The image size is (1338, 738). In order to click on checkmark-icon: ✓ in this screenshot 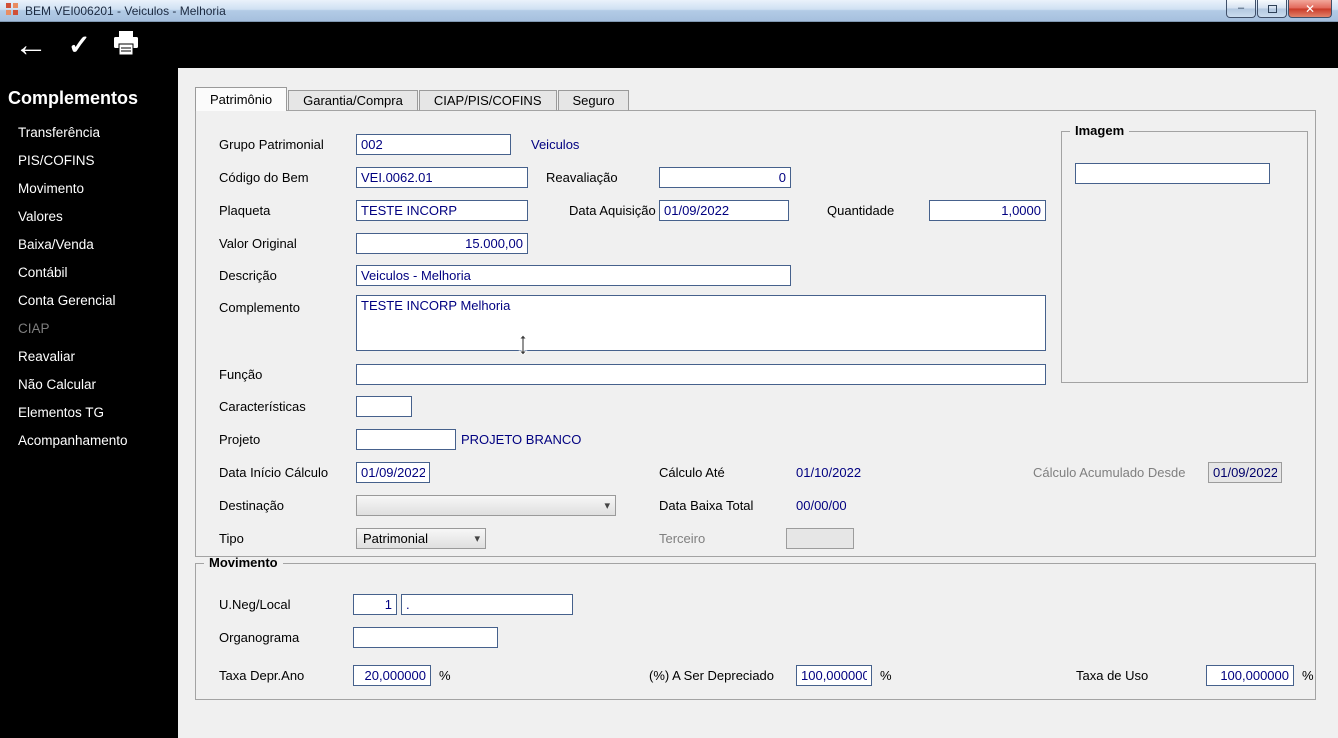, I will do `click(79, 44)`.